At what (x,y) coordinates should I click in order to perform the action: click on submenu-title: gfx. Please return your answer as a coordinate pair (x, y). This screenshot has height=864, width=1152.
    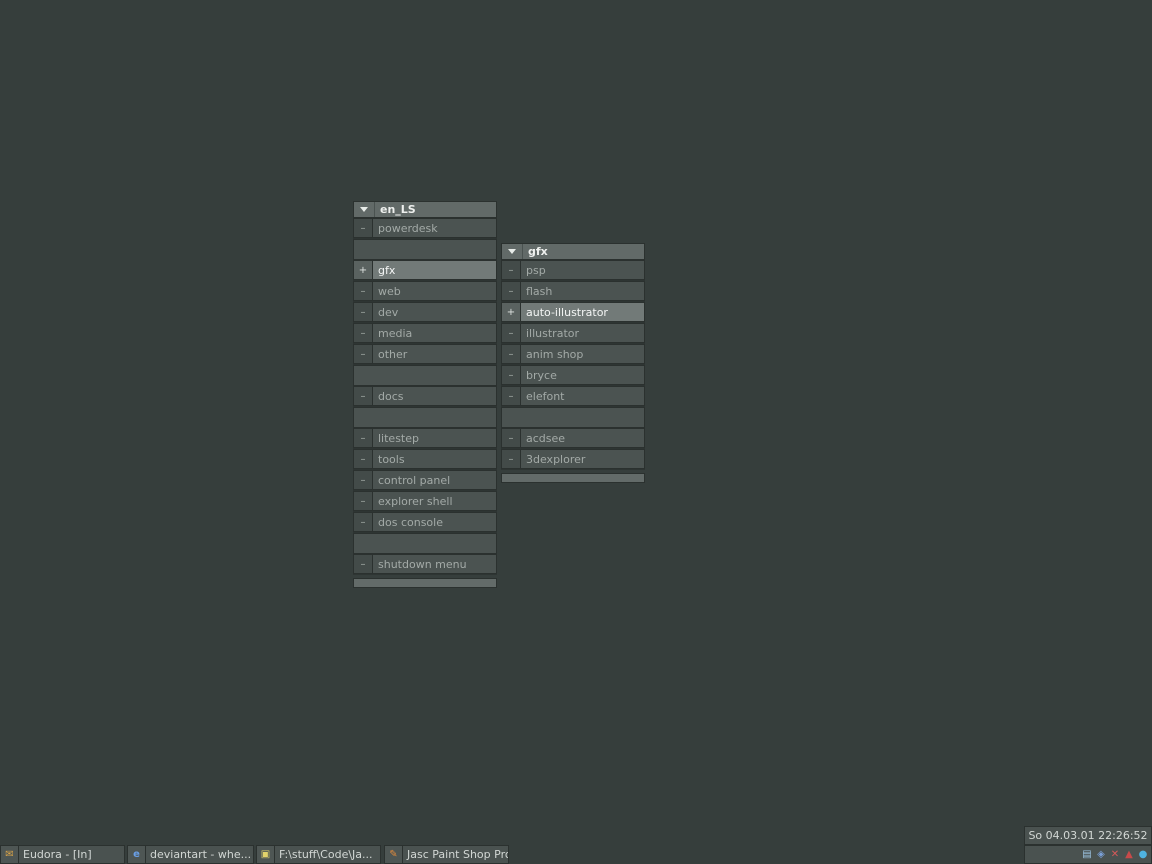
    Looking at the image, I should click on (538, 251).